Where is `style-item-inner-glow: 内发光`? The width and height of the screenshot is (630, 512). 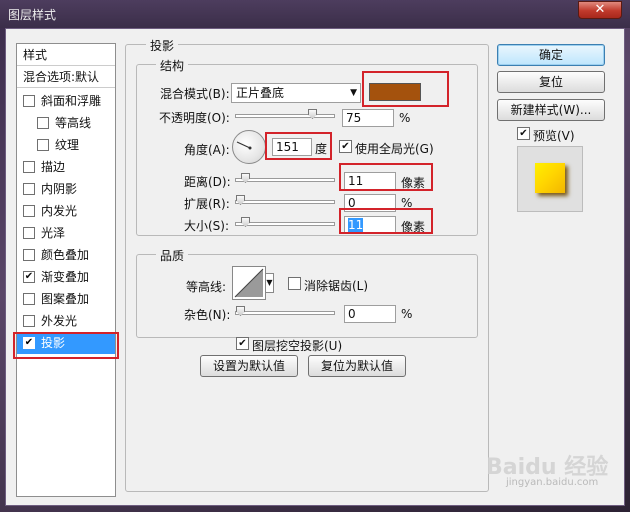 style-item-inner-glow: 内发光 is located at coordinates (66, 211).